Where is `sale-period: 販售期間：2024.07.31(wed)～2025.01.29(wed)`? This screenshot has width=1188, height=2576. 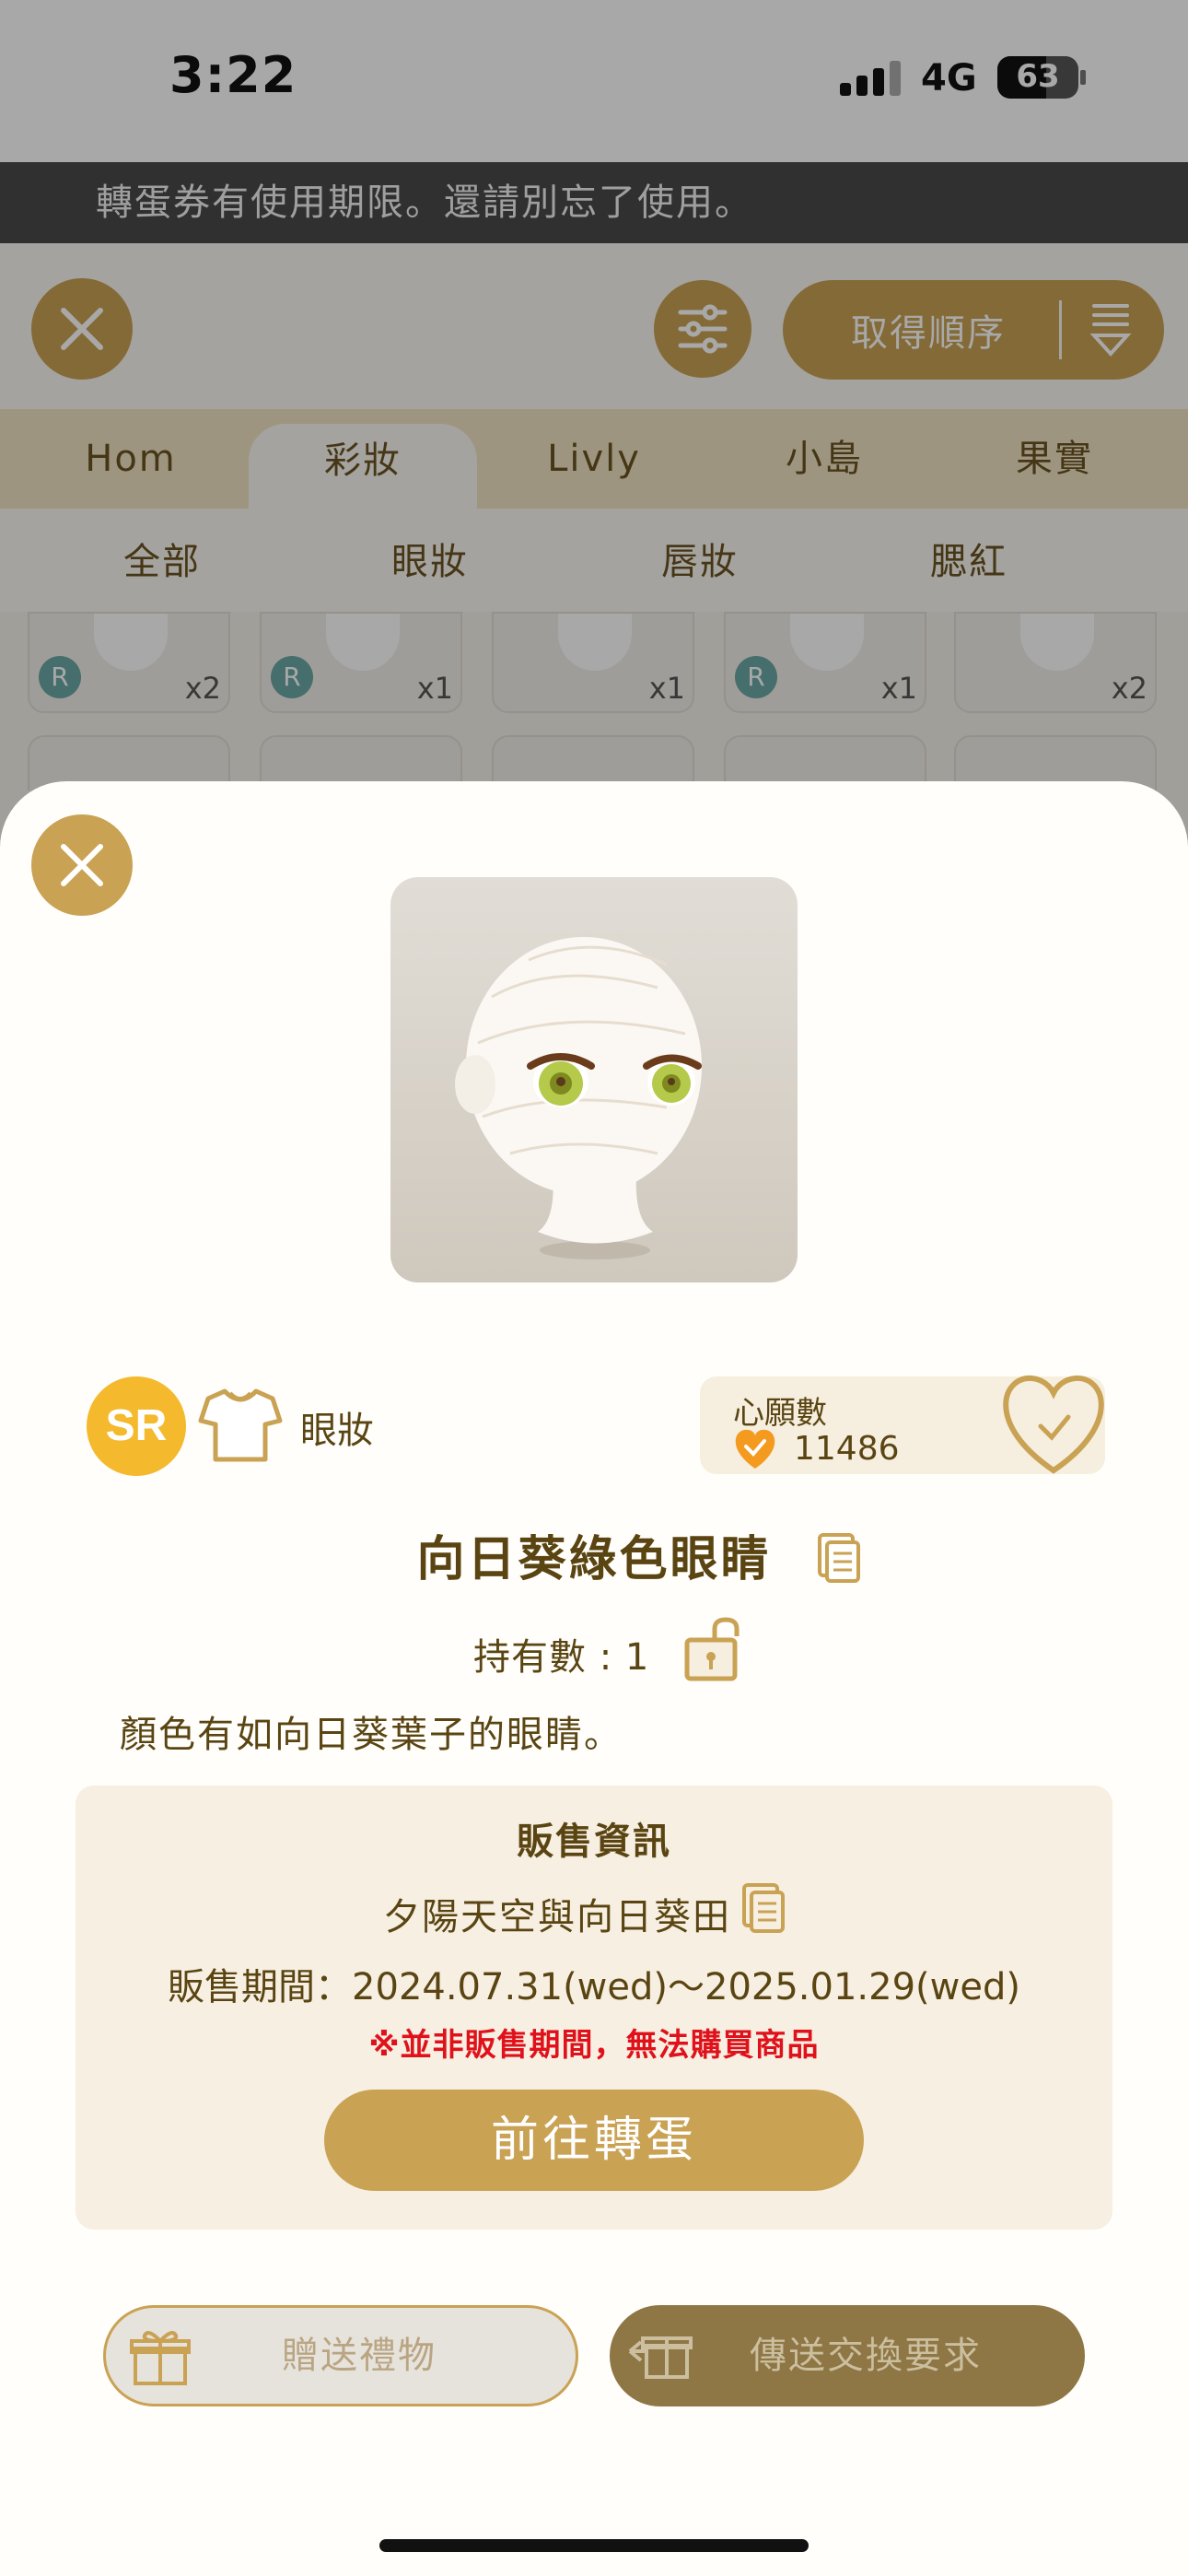
sale-period: 販售期間：2024.07.31(wed)～2025.01.29(wed) is located at coordinates (594, 1987).